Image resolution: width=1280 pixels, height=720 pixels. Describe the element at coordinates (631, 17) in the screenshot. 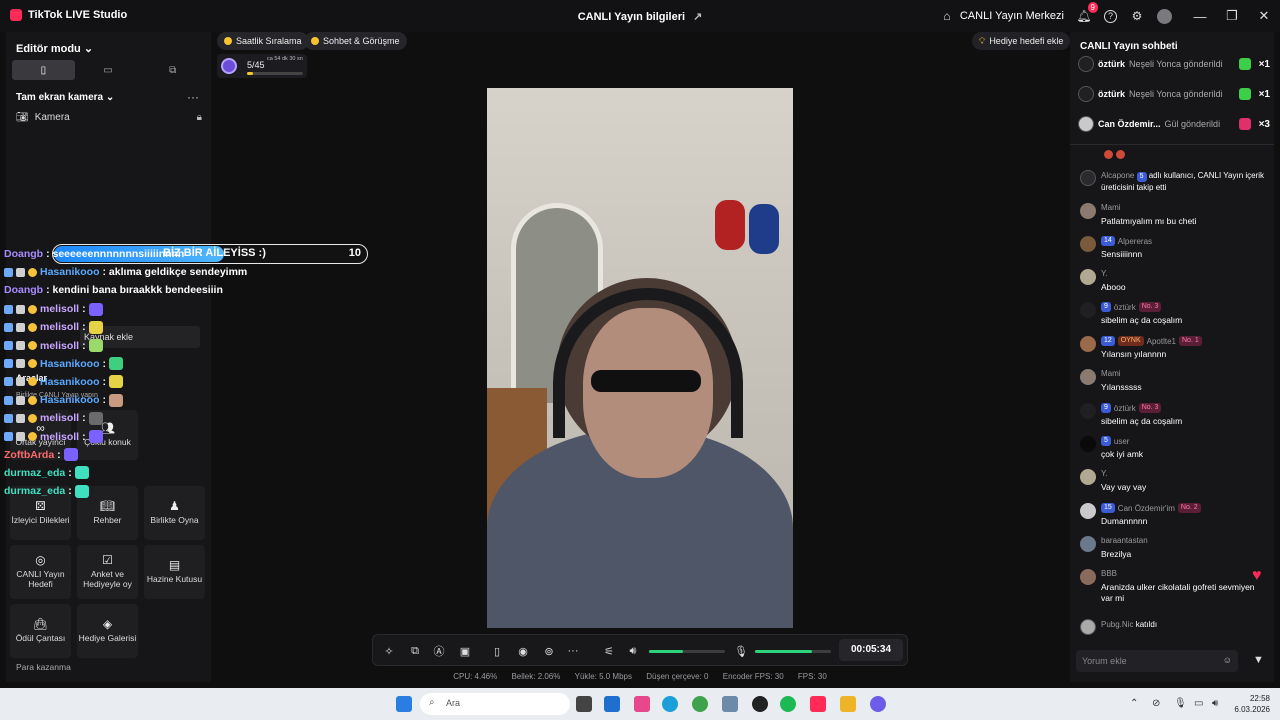

I see `live-info-label: CANLI Yayın bilgileri` at that location.